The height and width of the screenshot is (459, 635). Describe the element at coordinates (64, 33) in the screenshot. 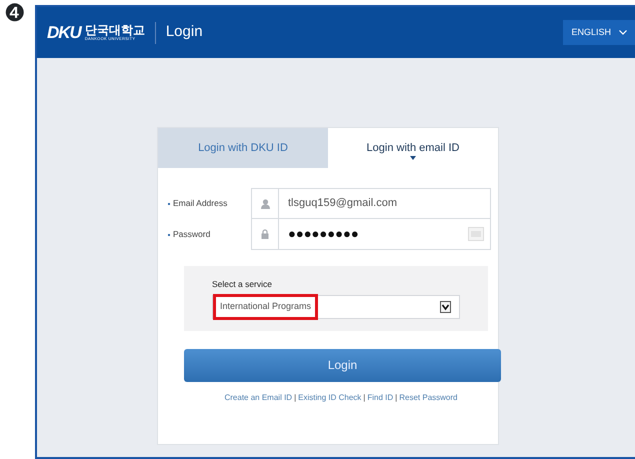

I see `logo-mark: DKU` at that location.